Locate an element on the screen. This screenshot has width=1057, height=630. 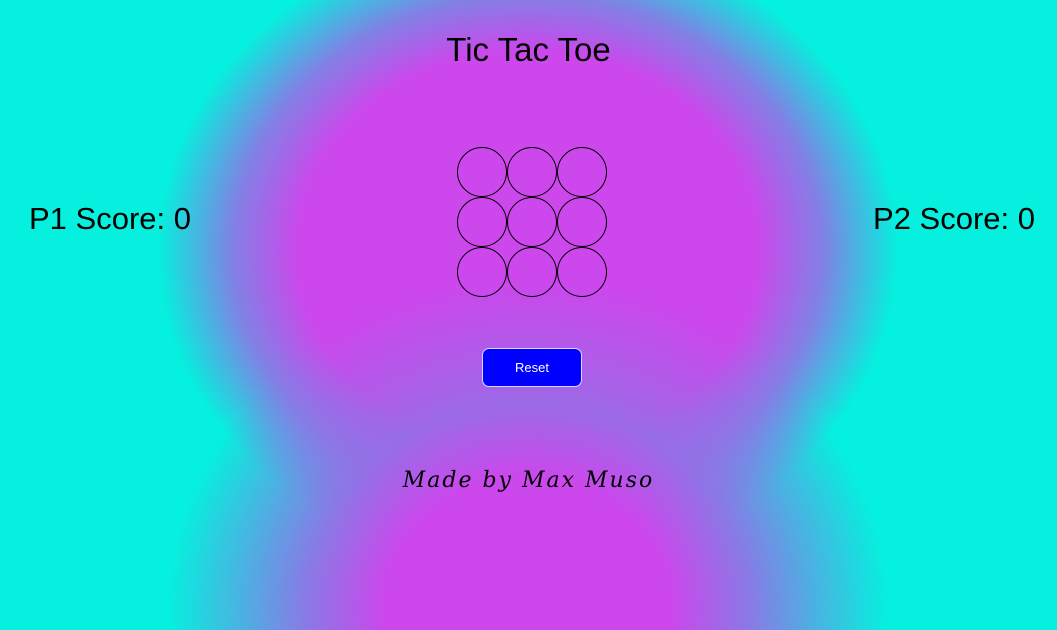
page-title: Tic Tac Toe is located at coordinates (528, 49).